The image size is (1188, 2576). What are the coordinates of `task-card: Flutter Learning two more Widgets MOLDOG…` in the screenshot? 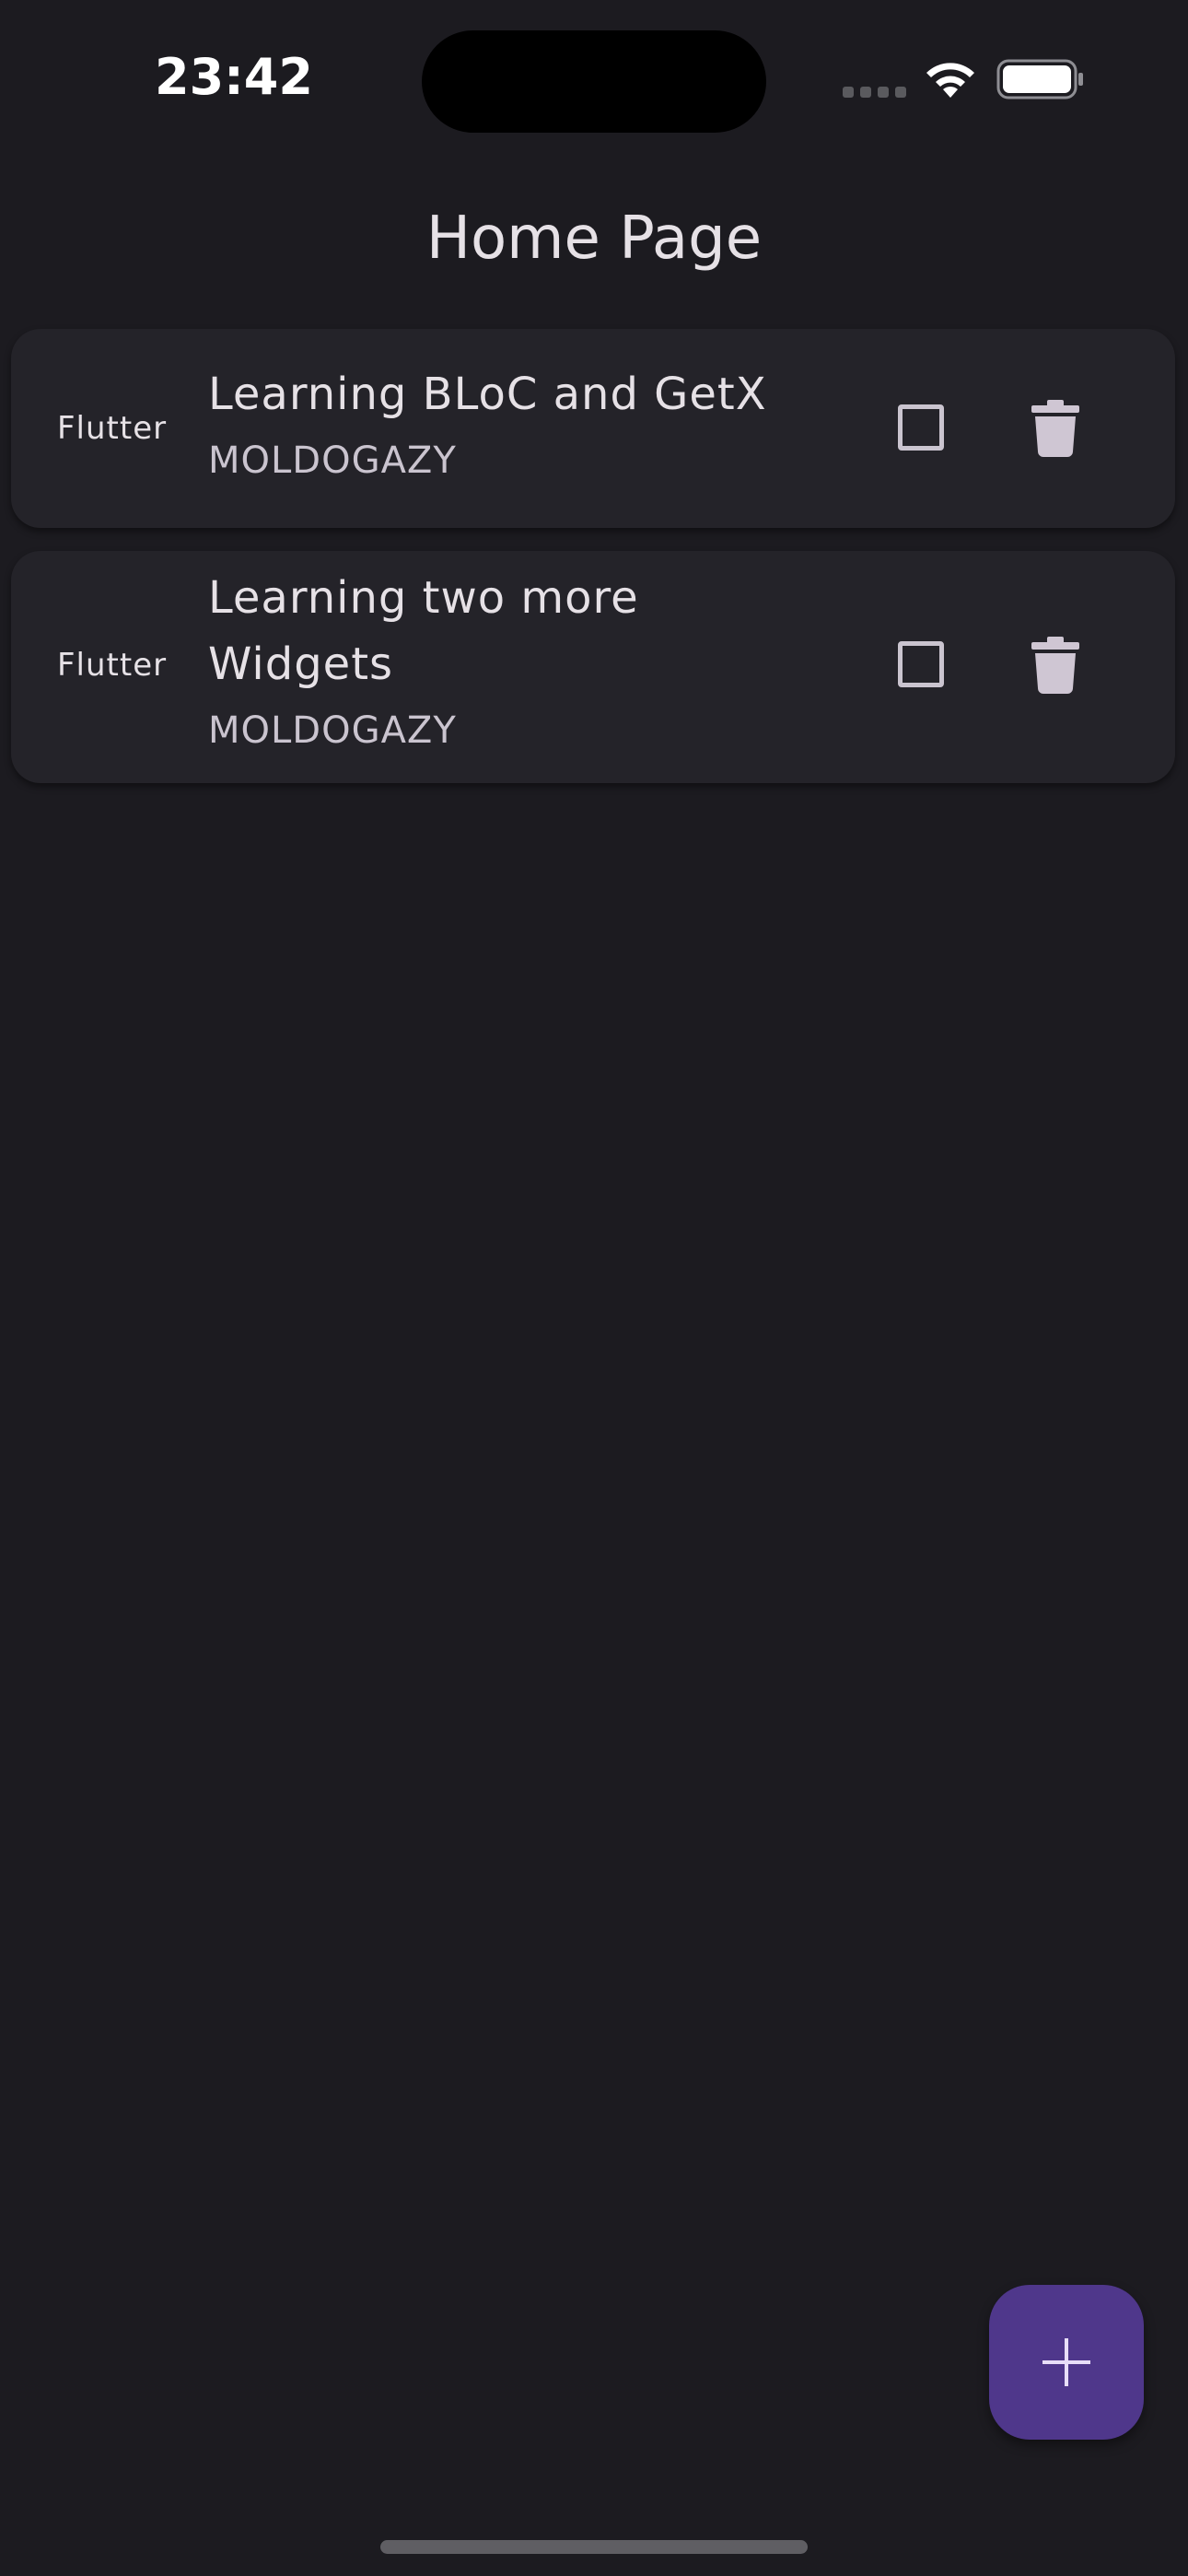 It's located at (593, 667).